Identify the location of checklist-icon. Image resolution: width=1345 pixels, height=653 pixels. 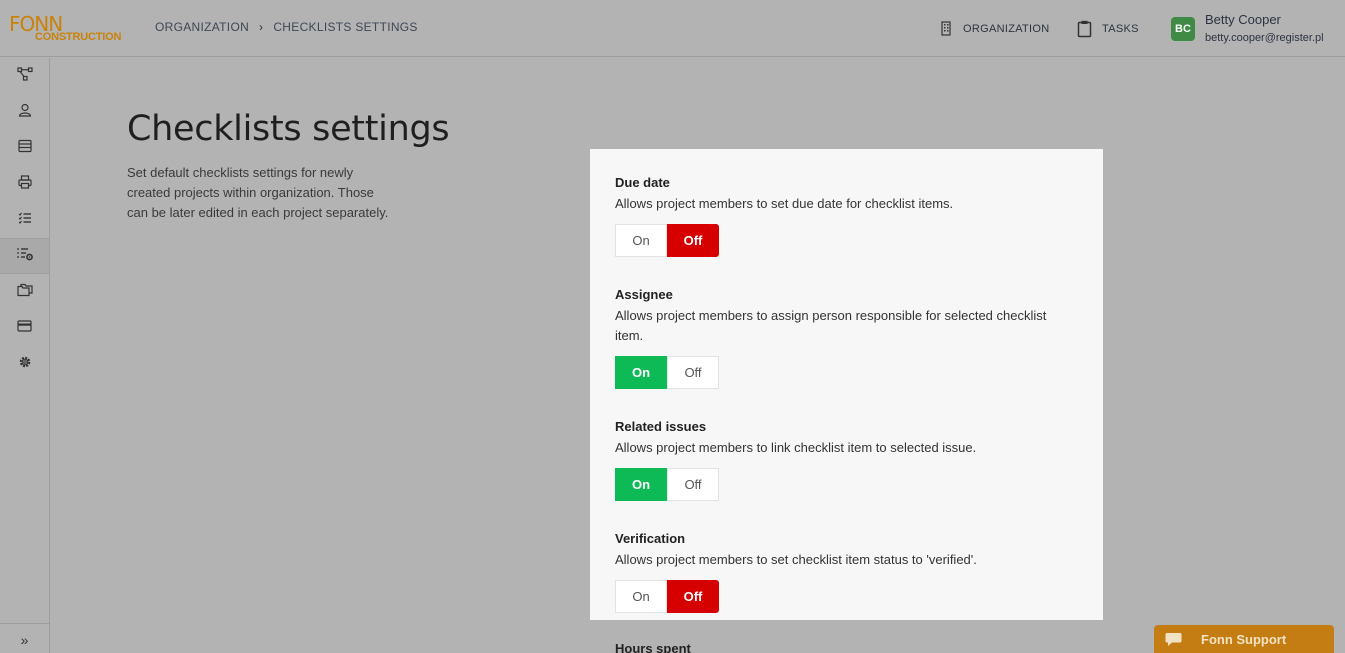
(25, 220).